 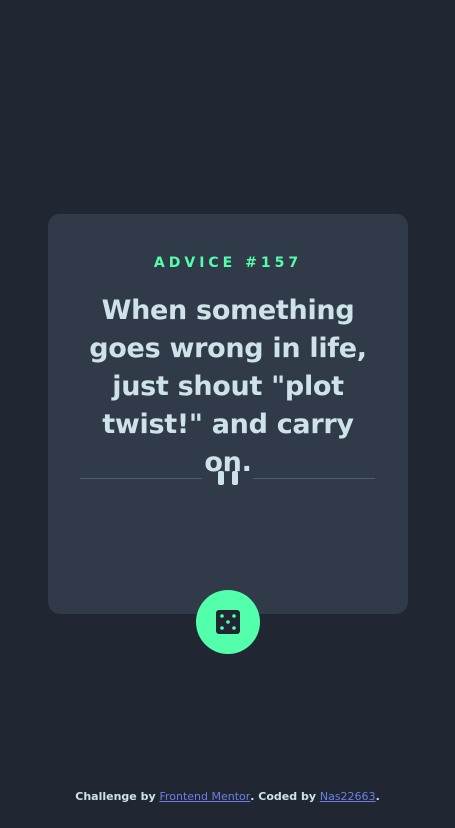 What do you see at coordinates (348, 796) in the screenshot?
I see `author-link: Nas22663` at bounding box center [348, 796].